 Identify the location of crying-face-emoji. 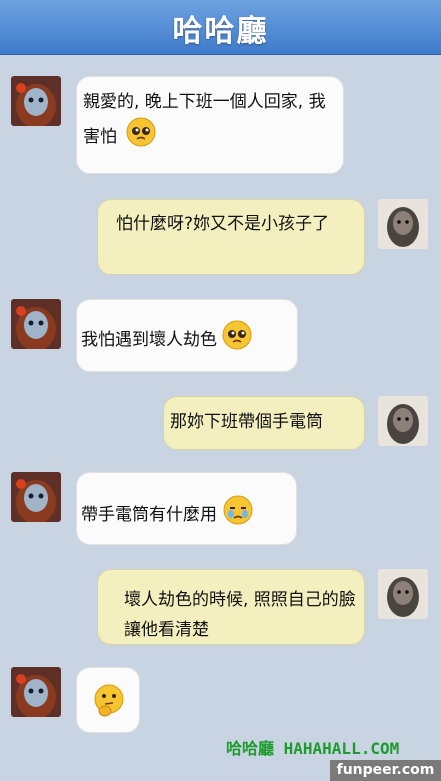
(238, 515).